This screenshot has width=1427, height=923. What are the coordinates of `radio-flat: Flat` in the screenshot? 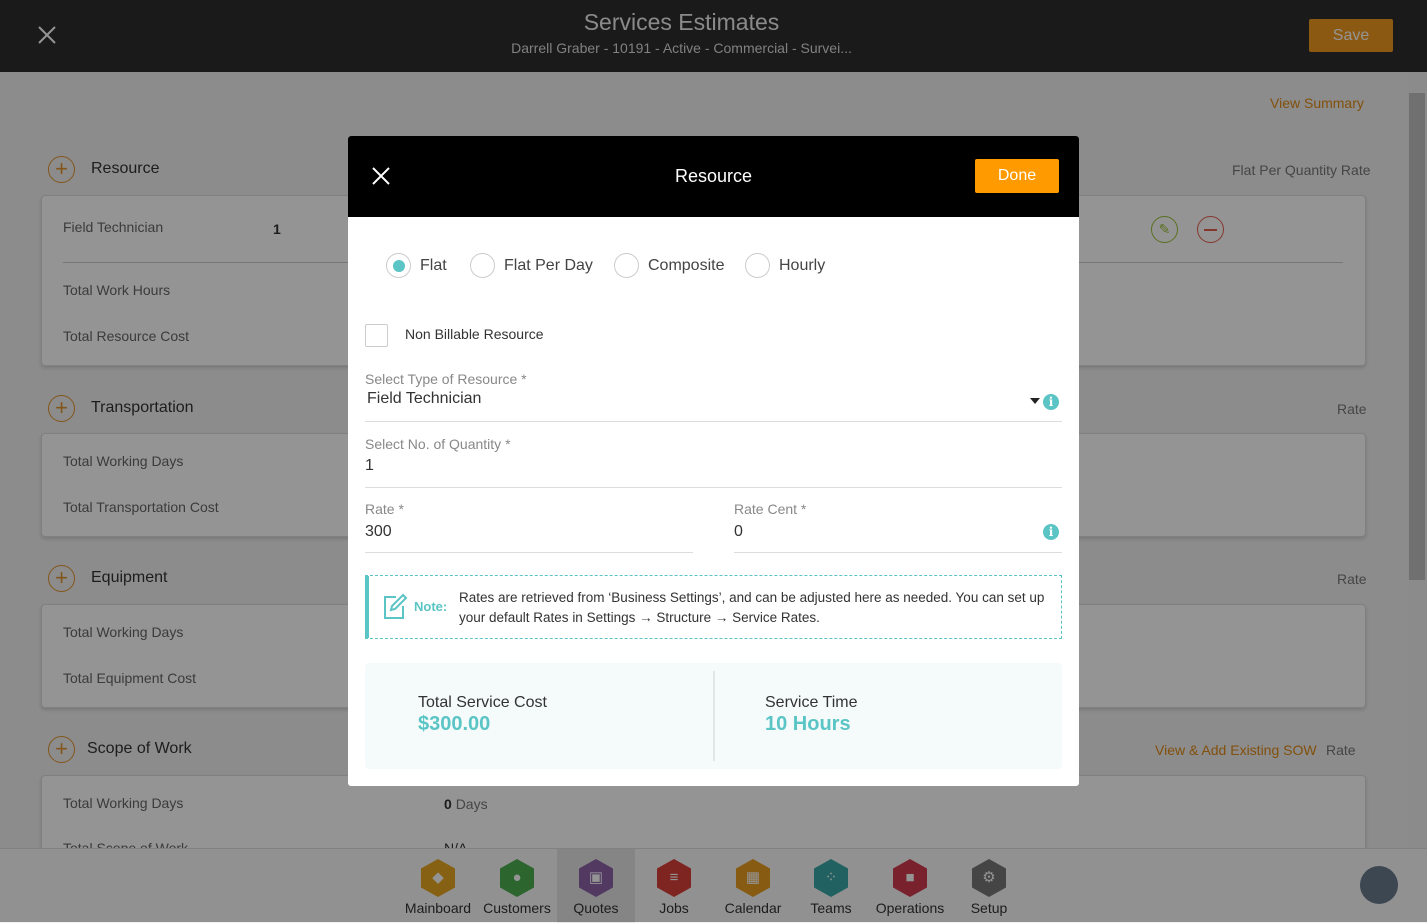 It's located at (416, 265).